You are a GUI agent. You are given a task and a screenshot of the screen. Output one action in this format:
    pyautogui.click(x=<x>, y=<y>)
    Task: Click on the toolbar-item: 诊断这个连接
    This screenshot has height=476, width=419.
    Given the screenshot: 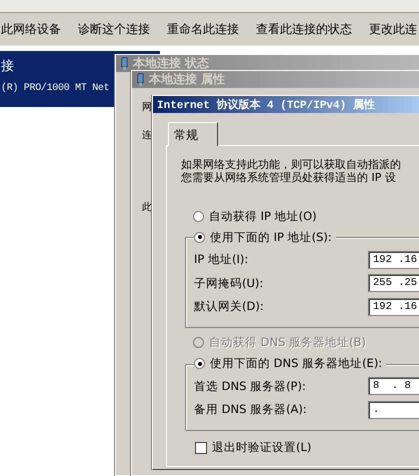 What is the action you would take?
    pyautogui.click(x=114, y=29)
    